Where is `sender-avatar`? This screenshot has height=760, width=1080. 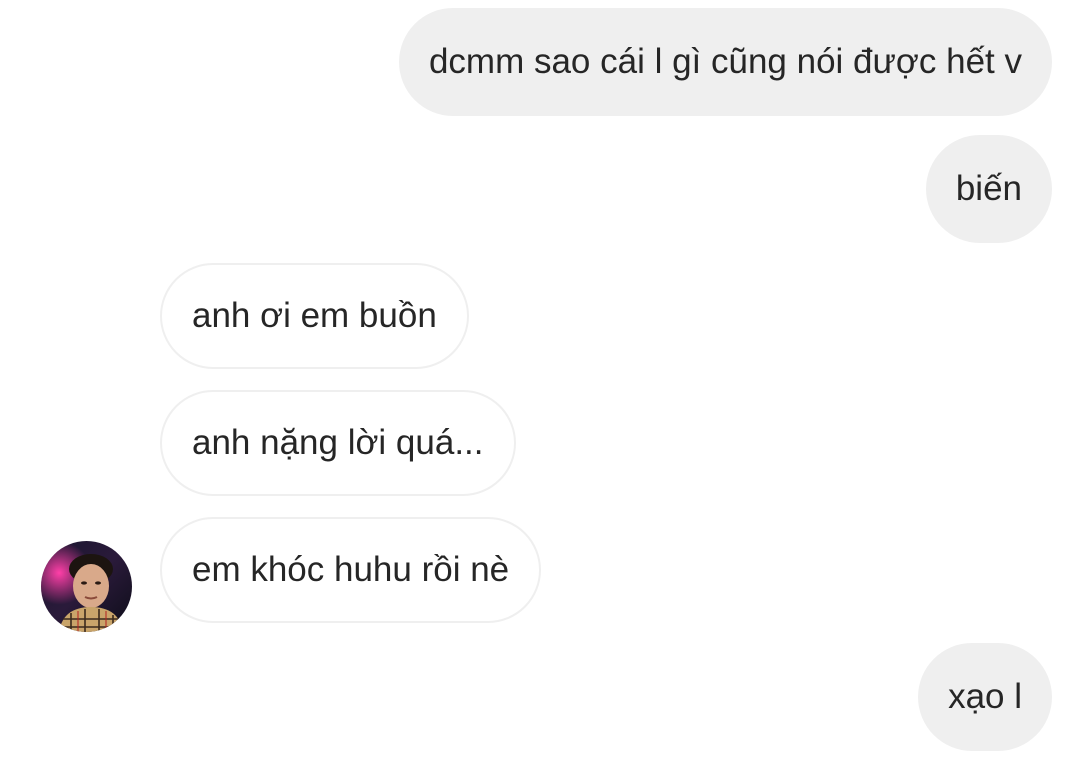
sender-avatar is located at coordinates (86, 586).